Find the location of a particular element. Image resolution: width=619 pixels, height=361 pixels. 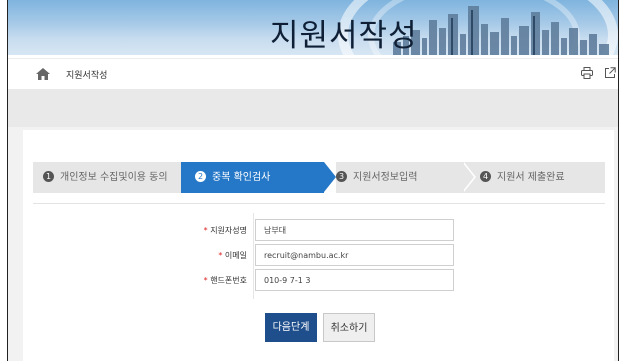

info-panel is located at coordinates (313, 108).